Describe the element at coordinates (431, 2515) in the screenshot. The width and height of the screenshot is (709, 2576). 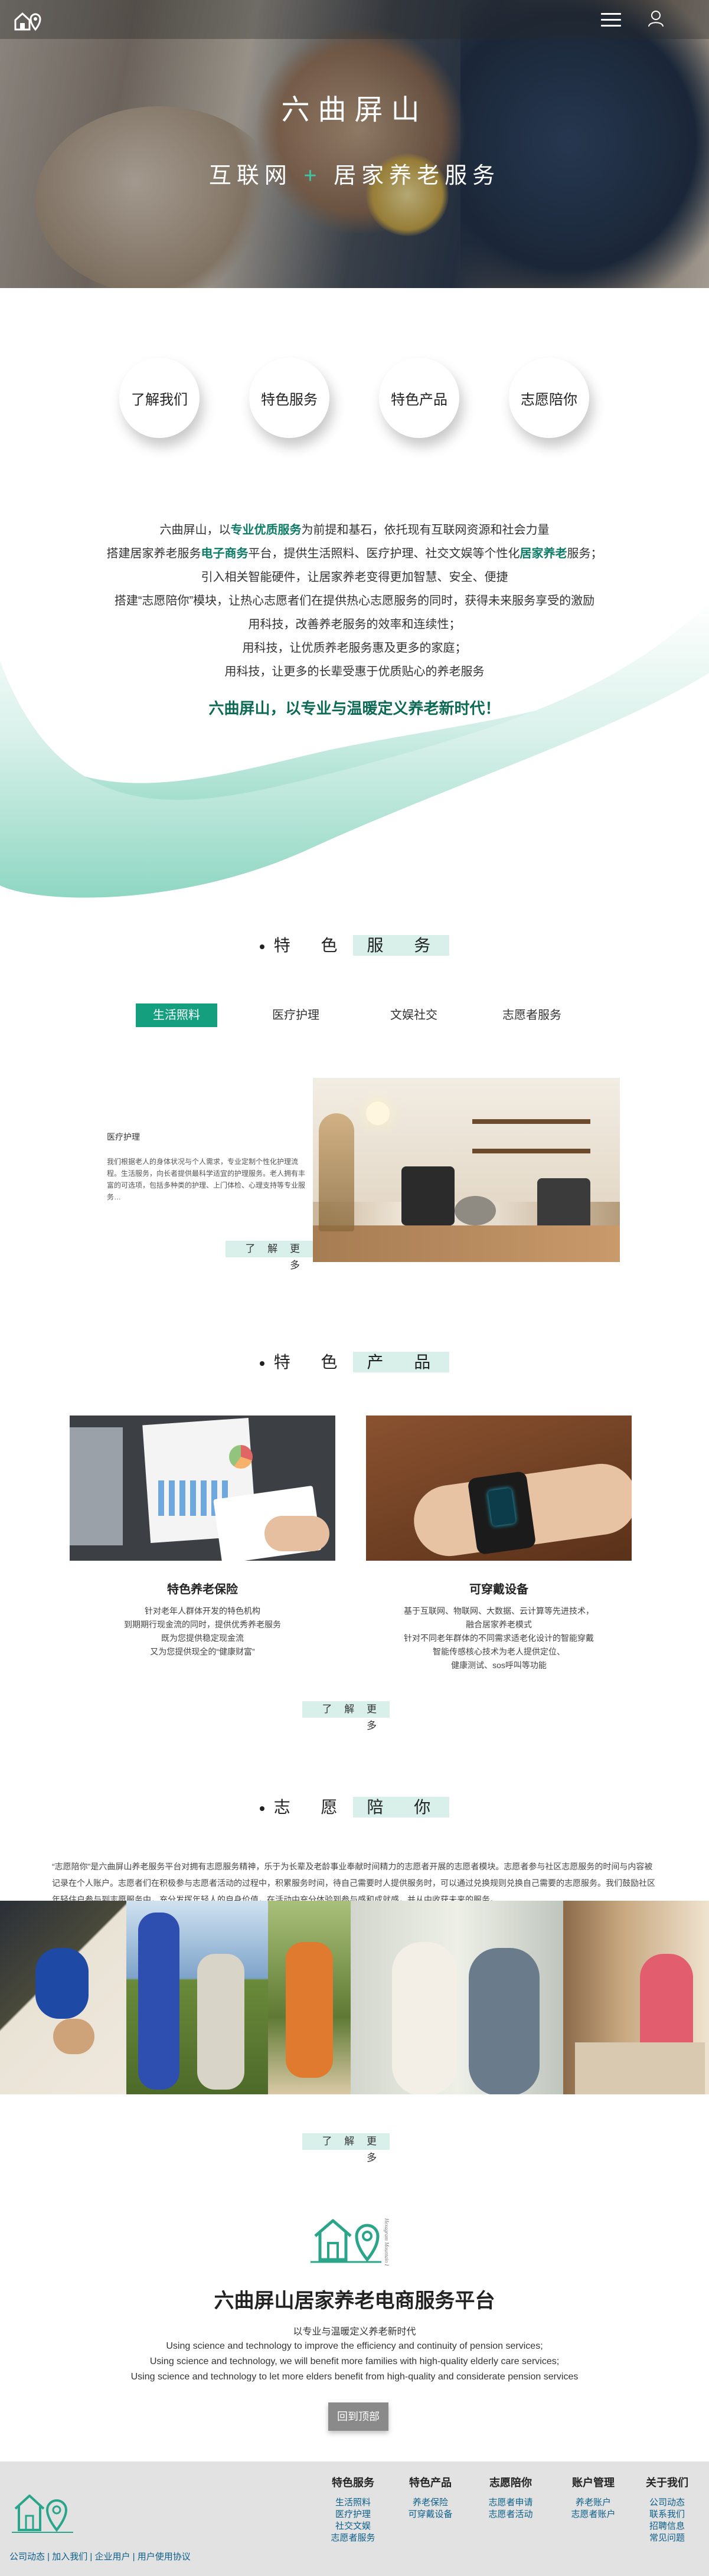
I see `footer-link: 可穿戴设备` at that location.